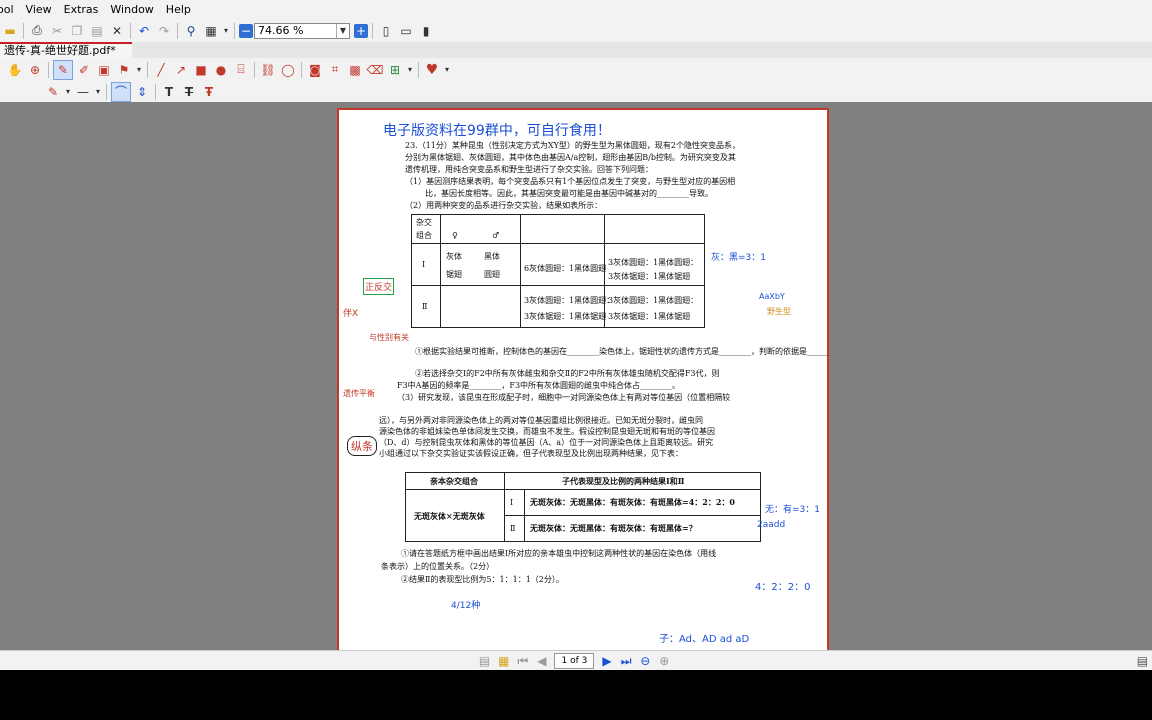 This screenshot has width=1152, height=720. What do you see at coordinates (268, 70) in the screenshot?
I see `link-icon: ⛓` at bounding box center [268, 70].